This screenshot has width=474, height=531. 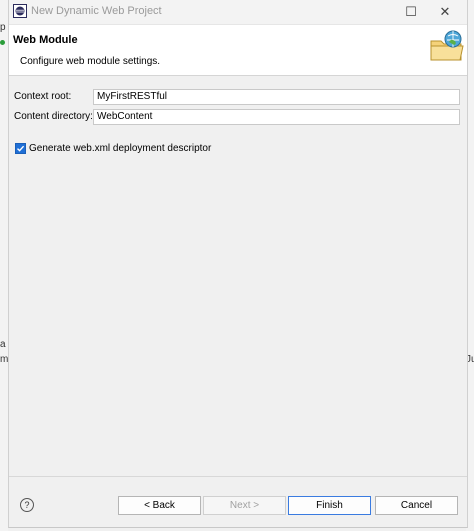 What do you see at coordinates (276, 97) in the screenshot?
I see `context-root-field: MyFirstRESTful` at bounding box center [276, 97].